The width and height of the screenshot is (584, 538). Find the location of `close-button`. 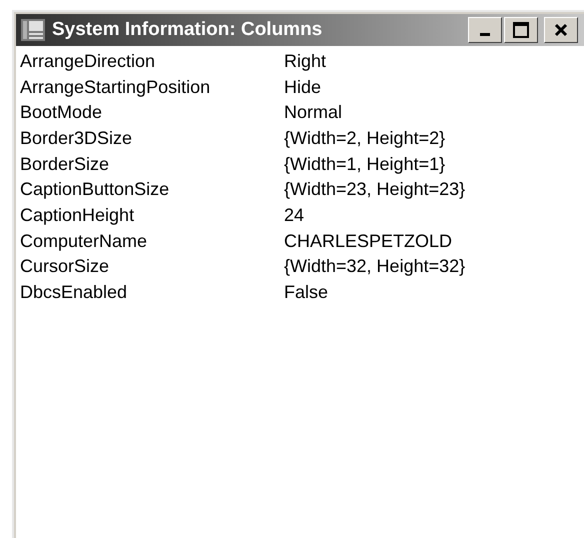

close-button is located at coordinates (561, 30).